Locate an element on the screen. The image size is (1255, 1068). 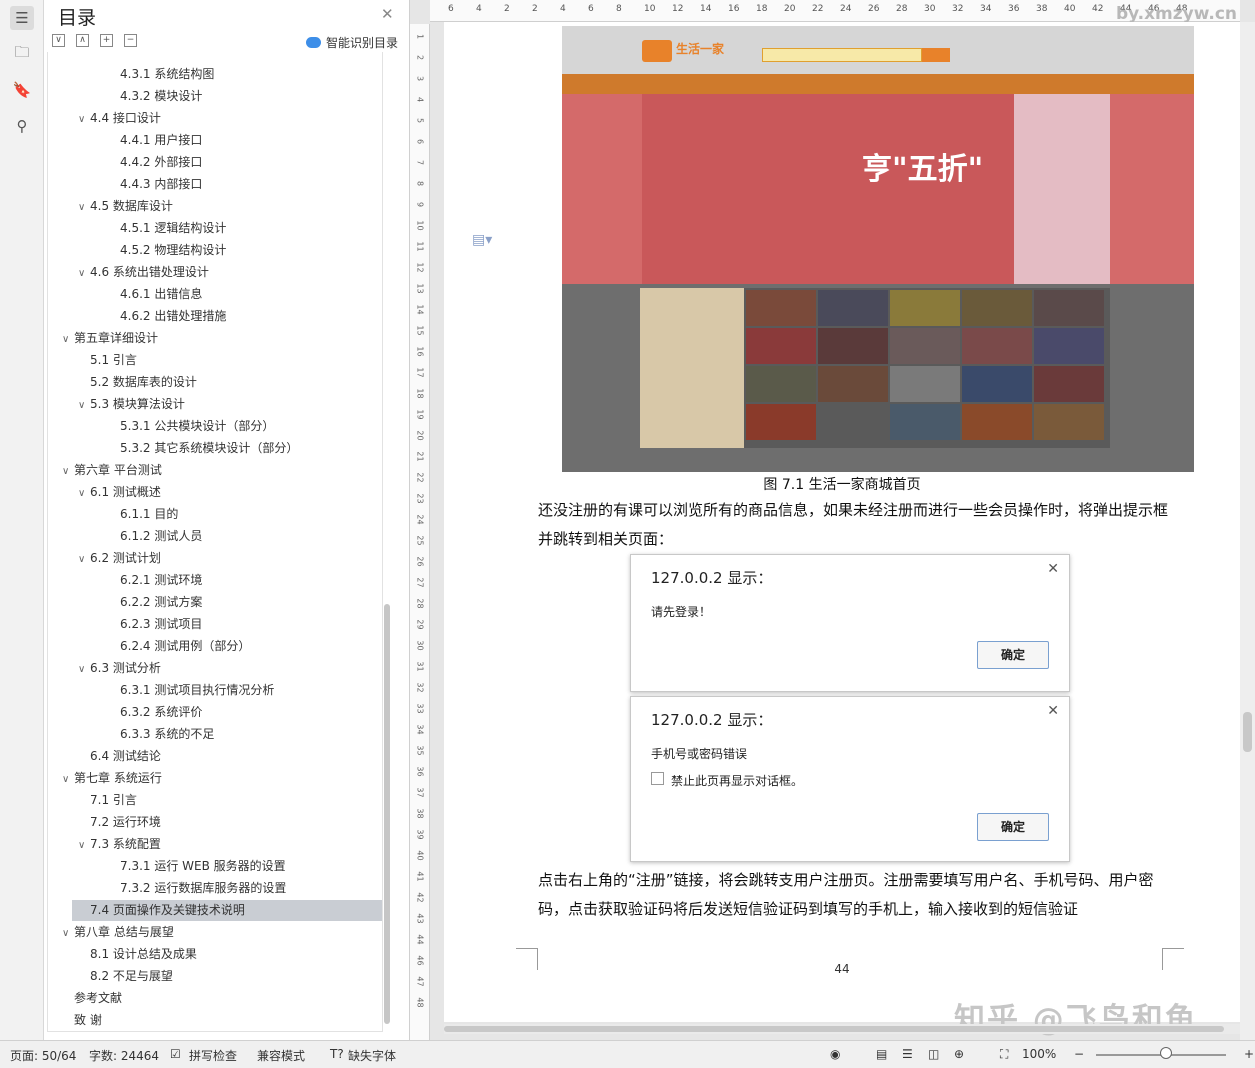
word-count: 字数: 24464 is located at coordinates (124, 1055).